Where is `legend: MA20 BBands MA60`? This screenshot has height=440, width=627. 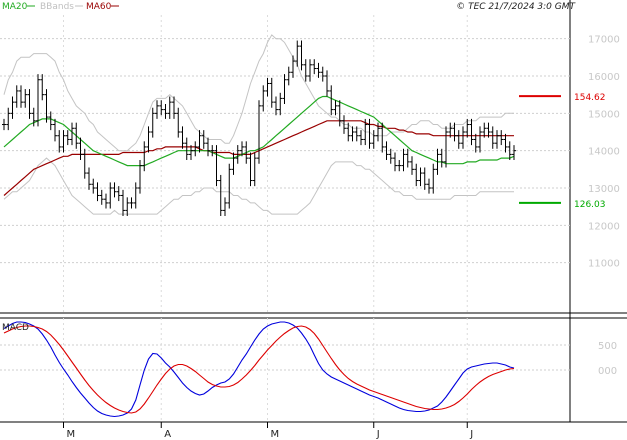
legend: MA20 BBands MA60 is located at coordinates (60, 7).